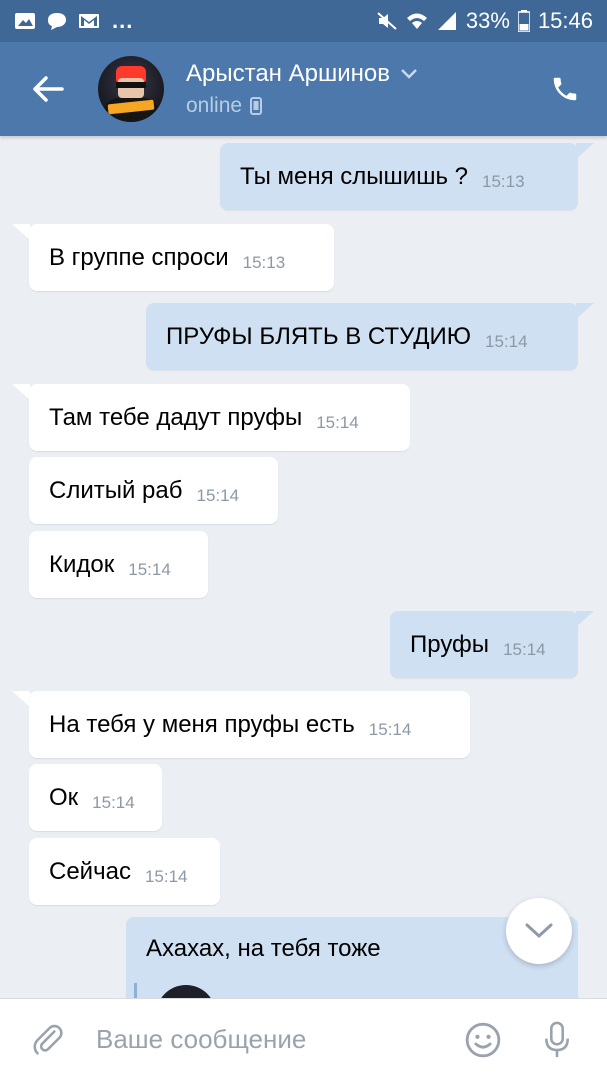 The image size is (607, 1080). I want to click on call-button, so click(565, 89).